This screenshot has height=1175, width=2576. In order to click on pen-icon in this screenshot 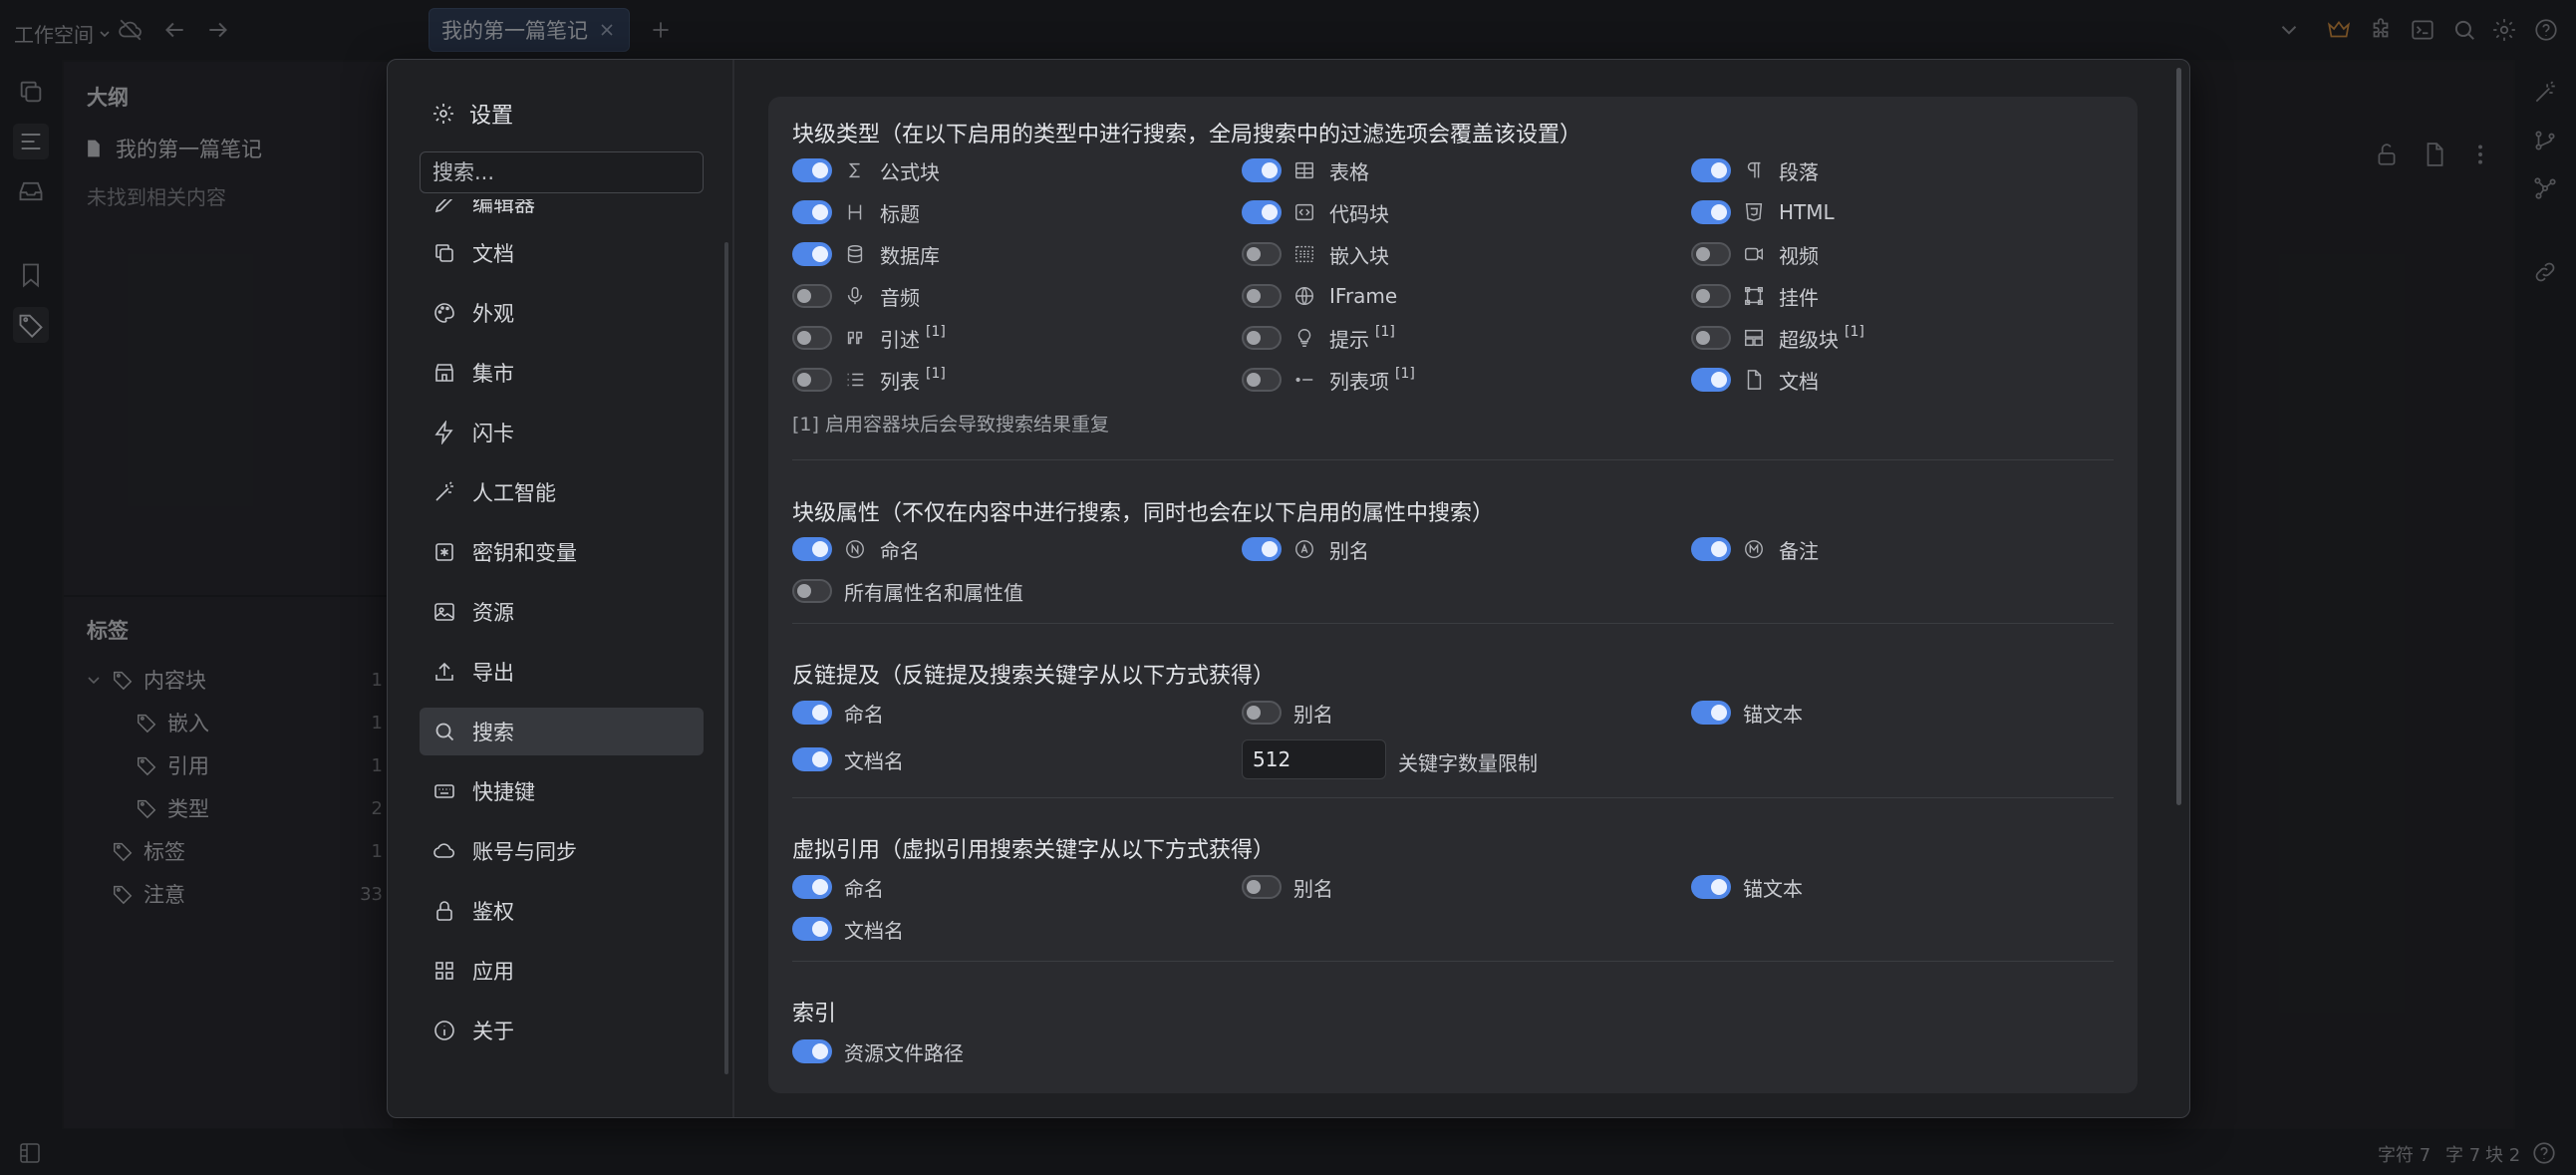, I will do `click(443, 206)`.